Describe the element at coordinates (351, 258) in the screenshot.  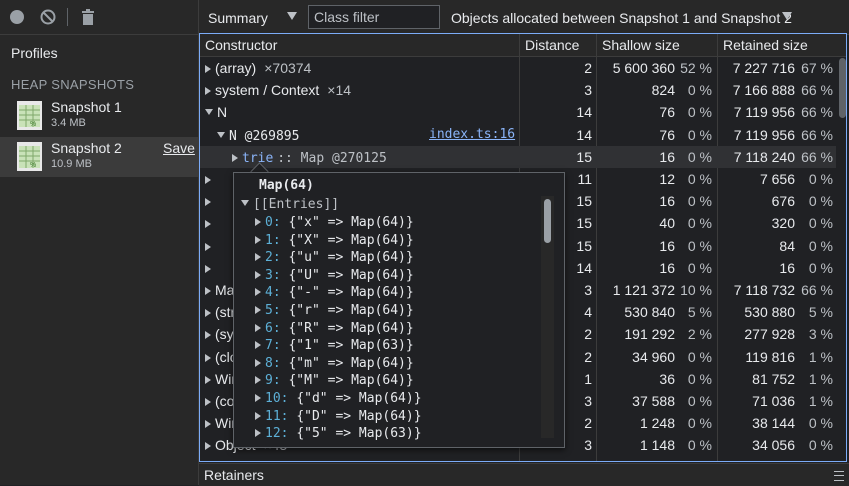
I see `entry-value: {"u" => Map(64)}` at that location.